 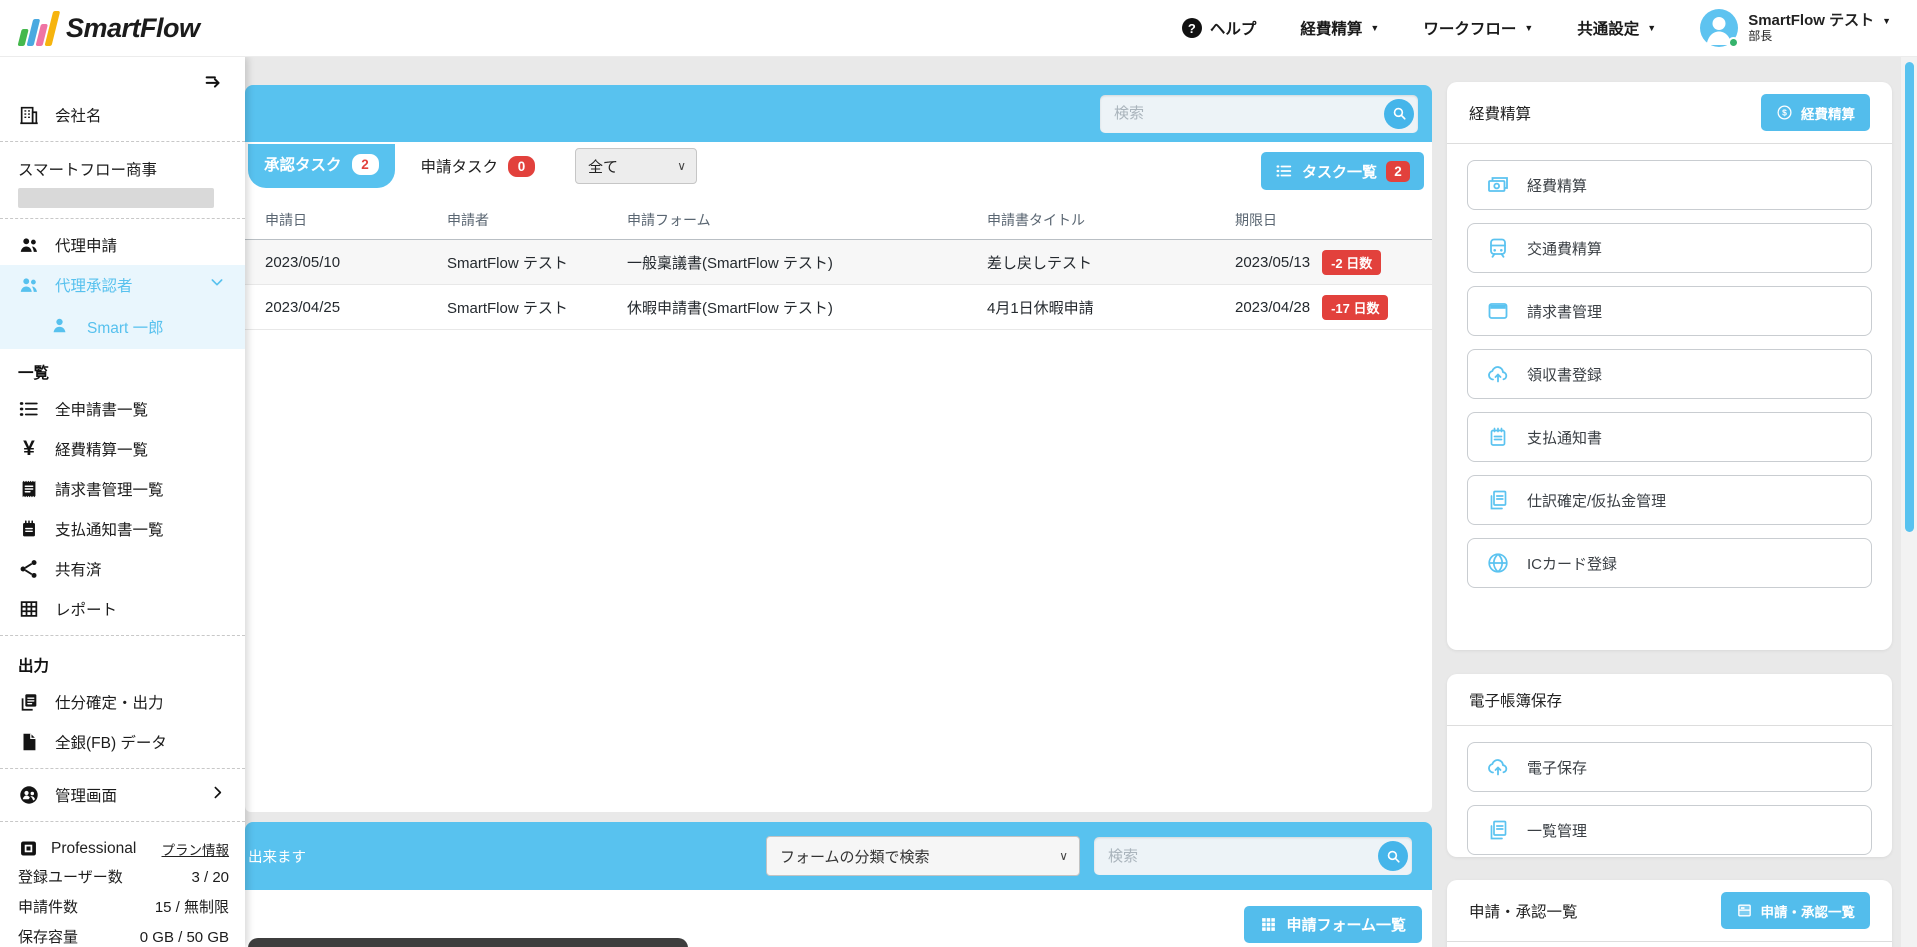 What do you see at coordinates (86, 796) in the screenshot?
I see `sidebar-item-label: 管理画面` at bounding box center [86, 796].